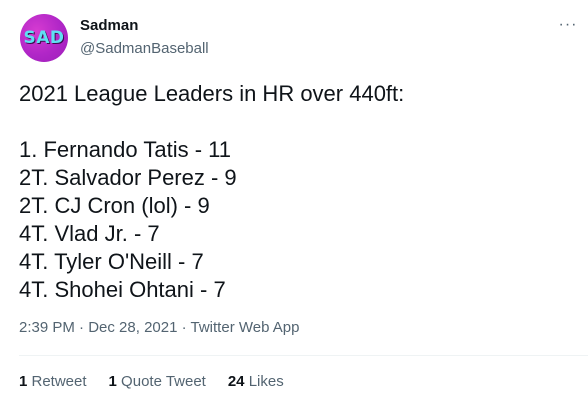 The image size is (588, 405). Describe the element at coordinates (112, 381) in the screenshot. I see `quote-tweets-count: 1` at that location.